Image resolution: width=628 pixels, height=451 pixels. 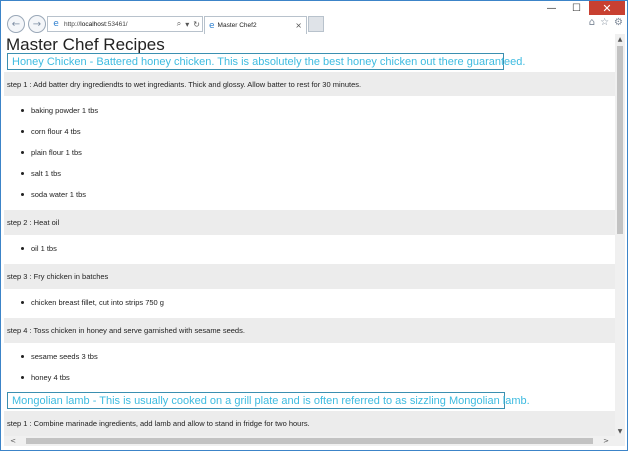 I want to click on ingredient-text: sesame seeds 3 tbs, so click(x=64, y=356).